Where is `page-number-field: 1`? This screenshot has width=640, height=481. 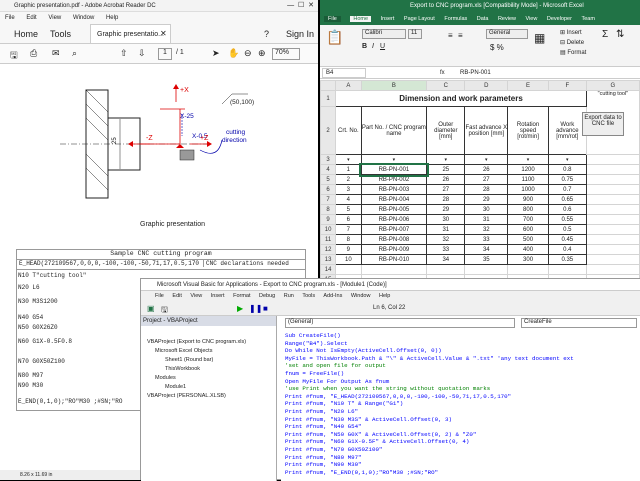 page-number-field: 1 is located at coordinates (165, 54).